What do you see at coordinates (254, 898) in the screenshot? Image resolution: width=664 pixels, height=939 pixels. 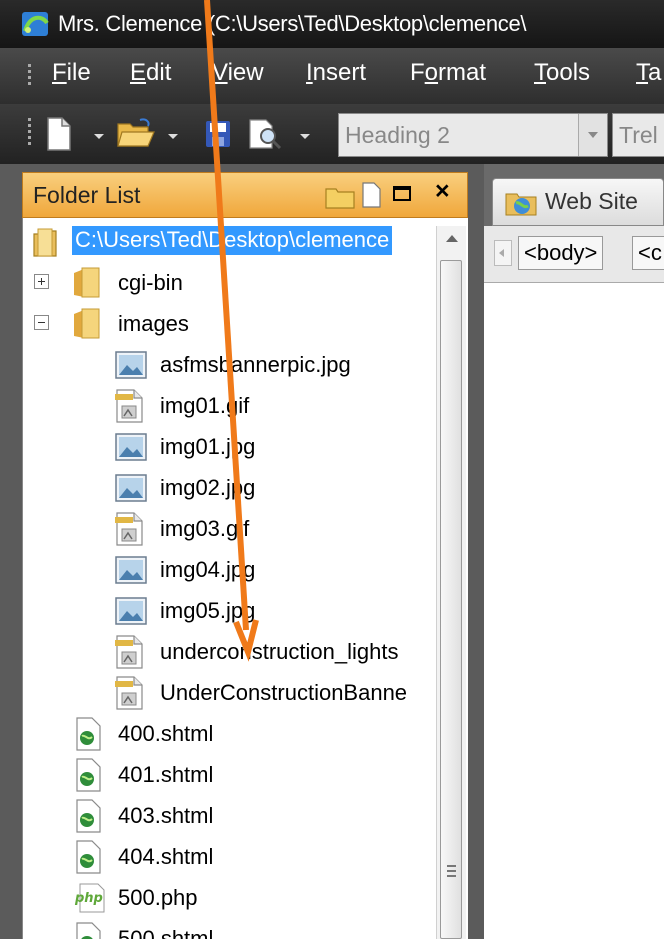 I see `tree-file: php 500.php` at bounding box center [254, 898].